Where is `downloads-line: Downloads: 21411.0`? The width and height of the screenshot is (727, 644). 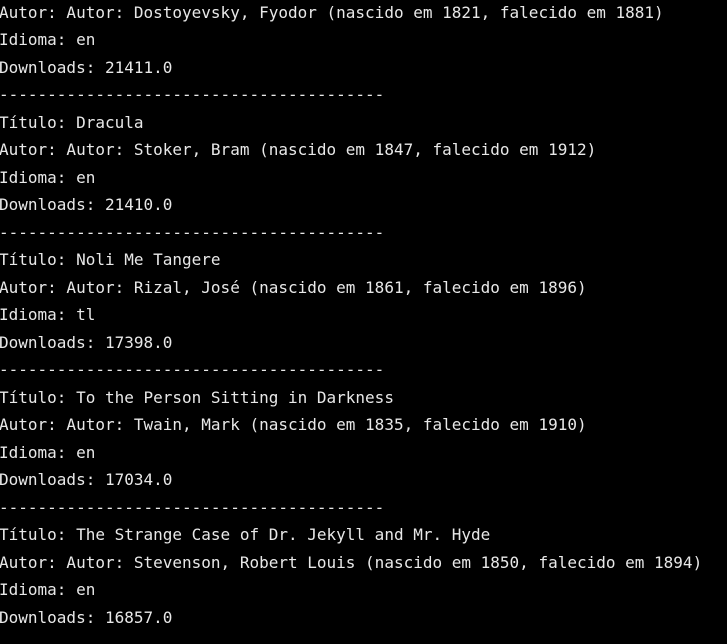
downloads-line: Downloads: 21411.0 is located at coordinates (86, 67).